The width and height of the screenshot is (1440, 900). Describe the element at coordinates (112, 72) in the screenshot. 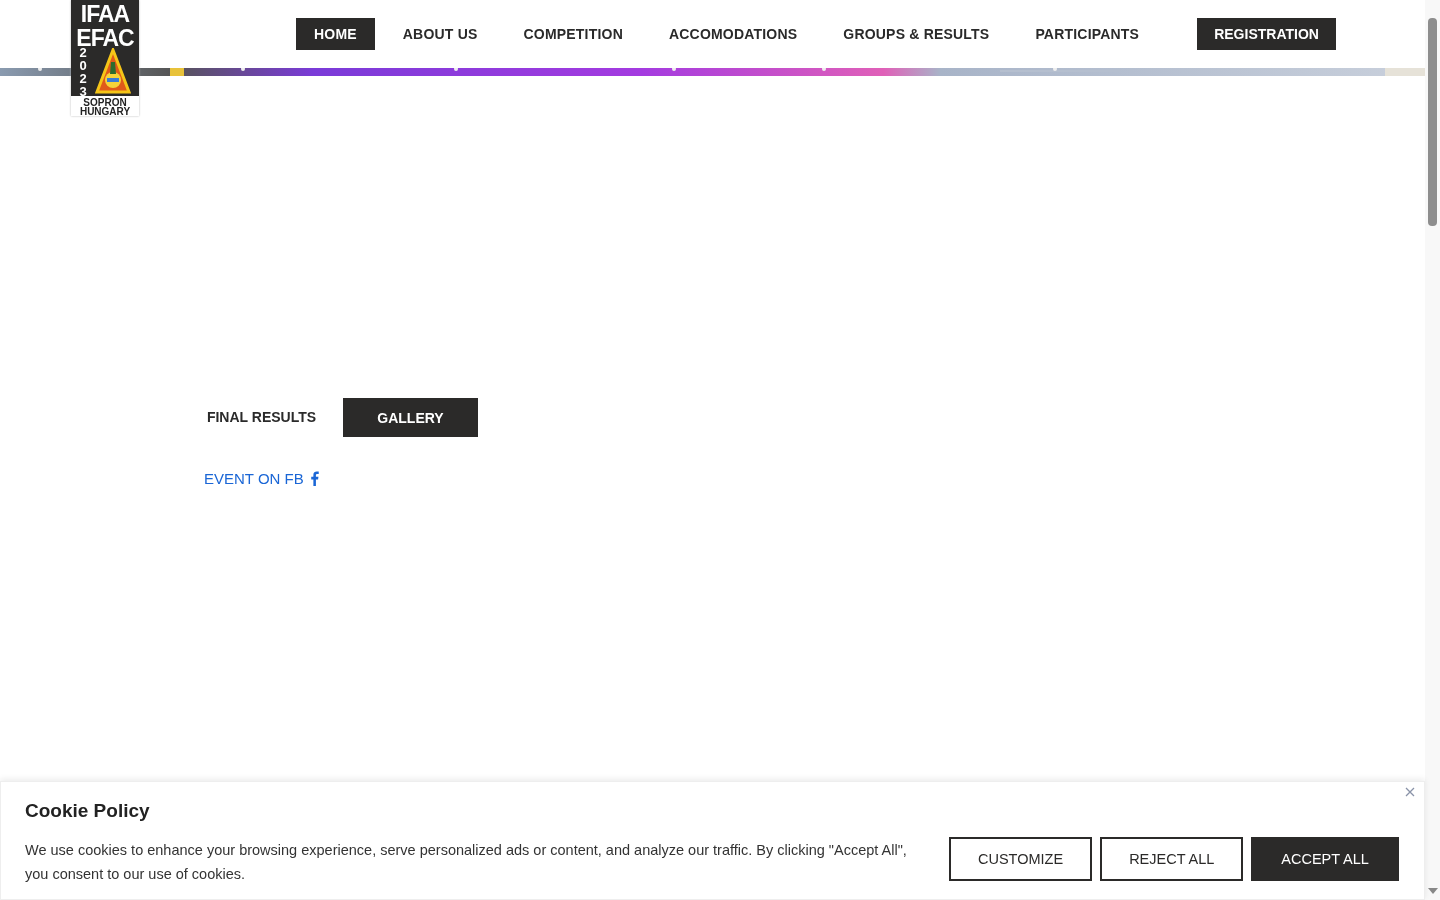

I see `emblem-icon` at that location.